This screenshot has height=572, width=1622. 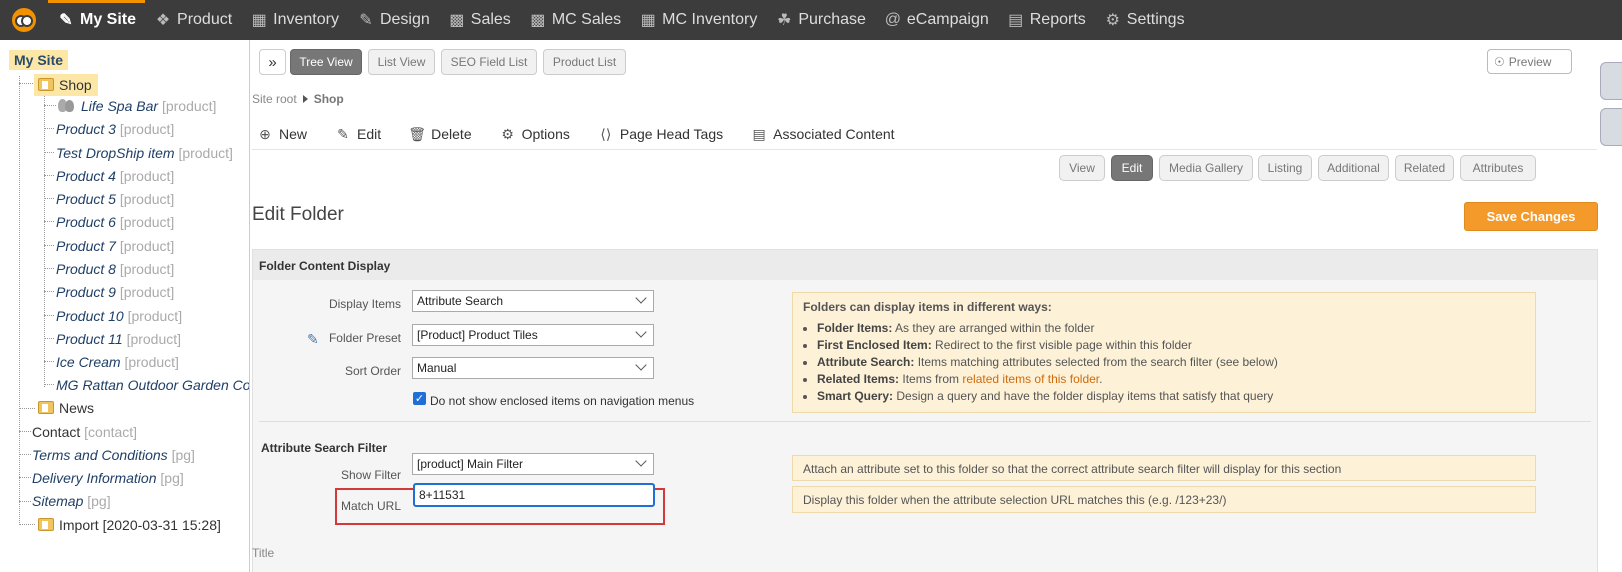 I want to click on tree-node-product: Ice Cream [product], so click(x=117, y=362).